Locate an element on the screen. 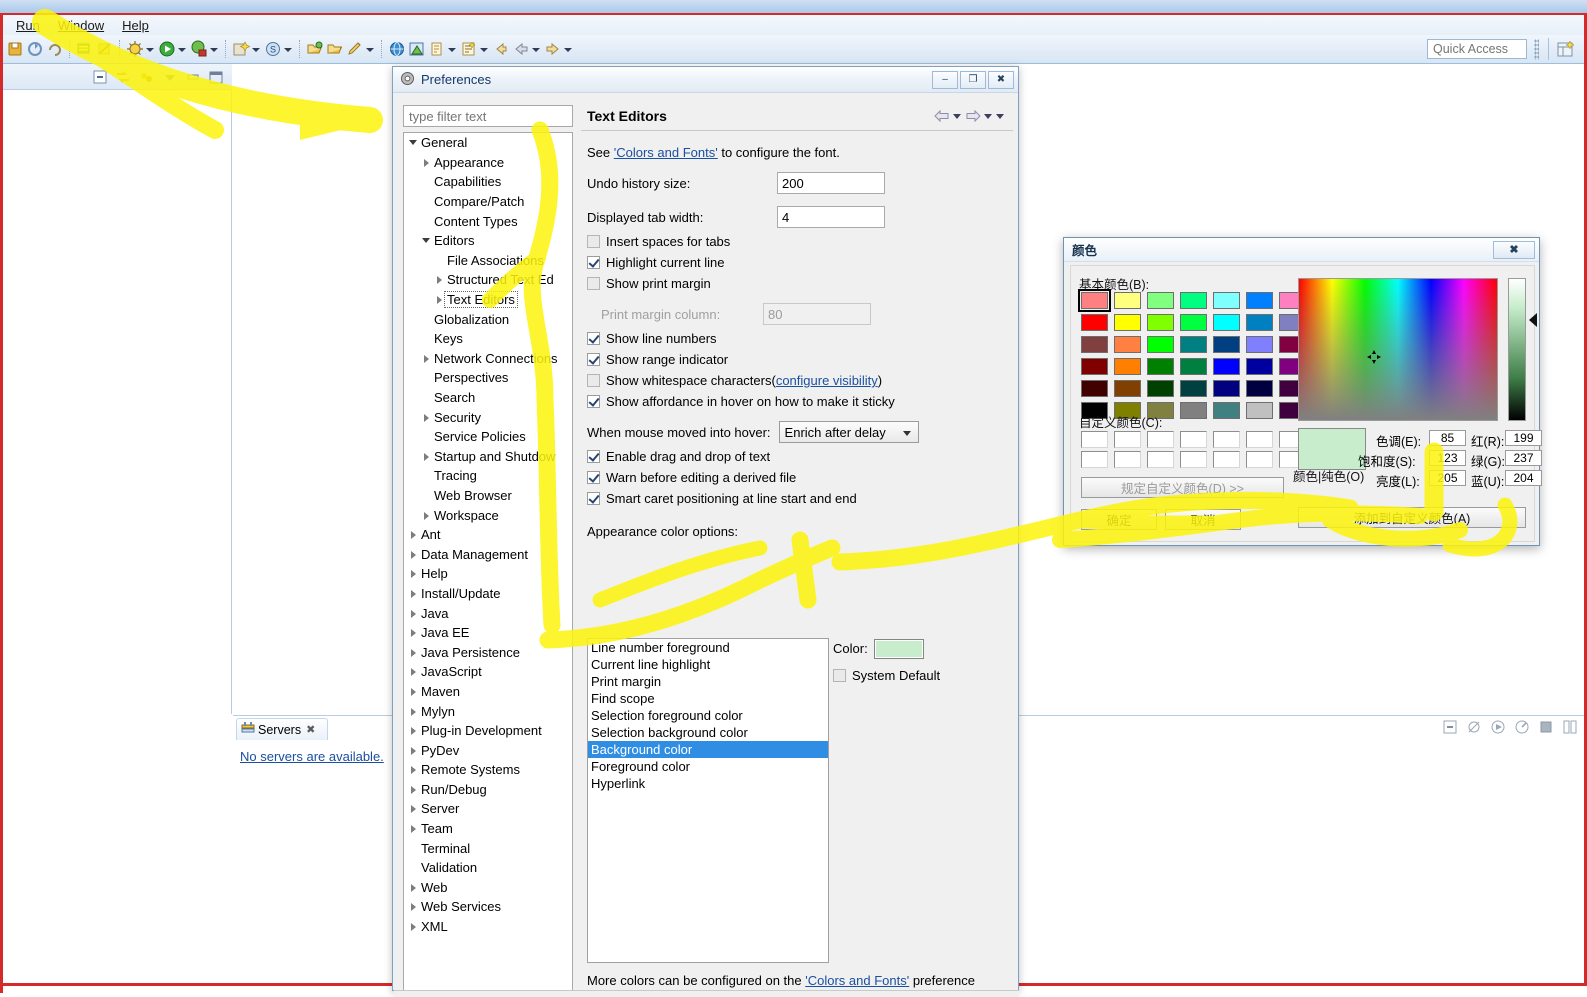  chevron-down-icon is located at coordinates (413, 142).